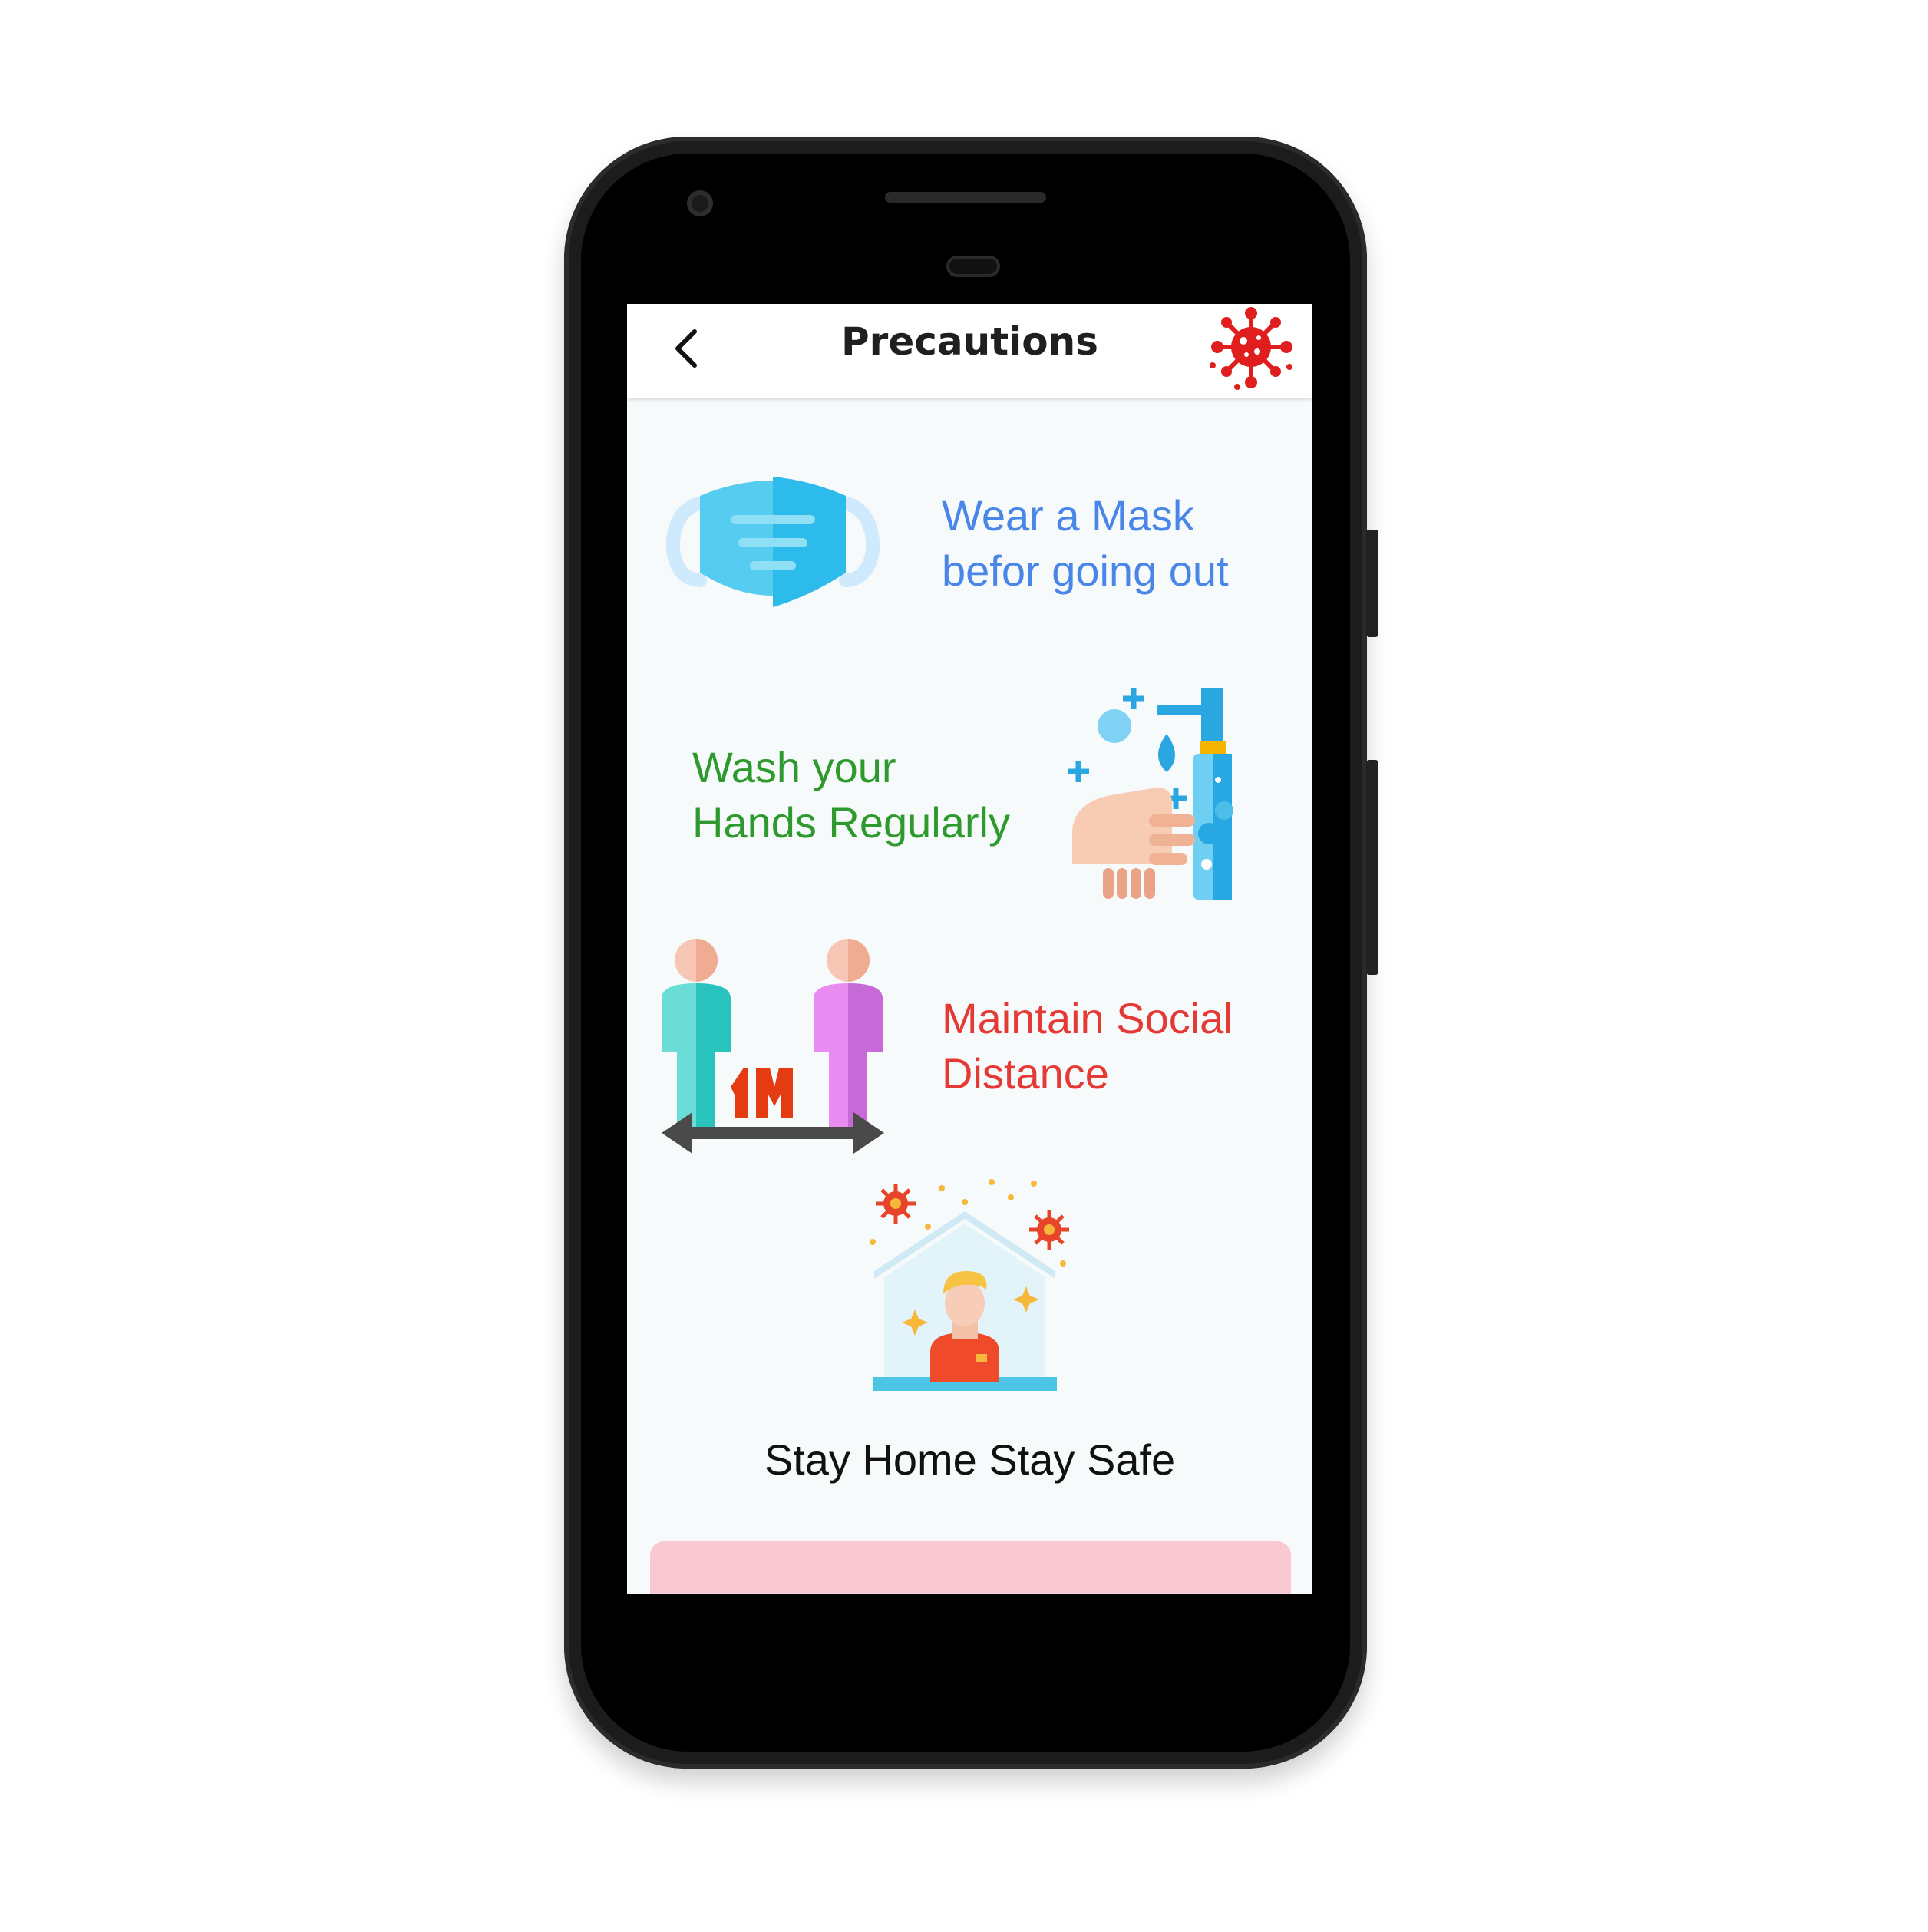  What do you see at coordinates (700, 203) in the screenshot?
I see `front-camera` at bounding box center [700, 203].